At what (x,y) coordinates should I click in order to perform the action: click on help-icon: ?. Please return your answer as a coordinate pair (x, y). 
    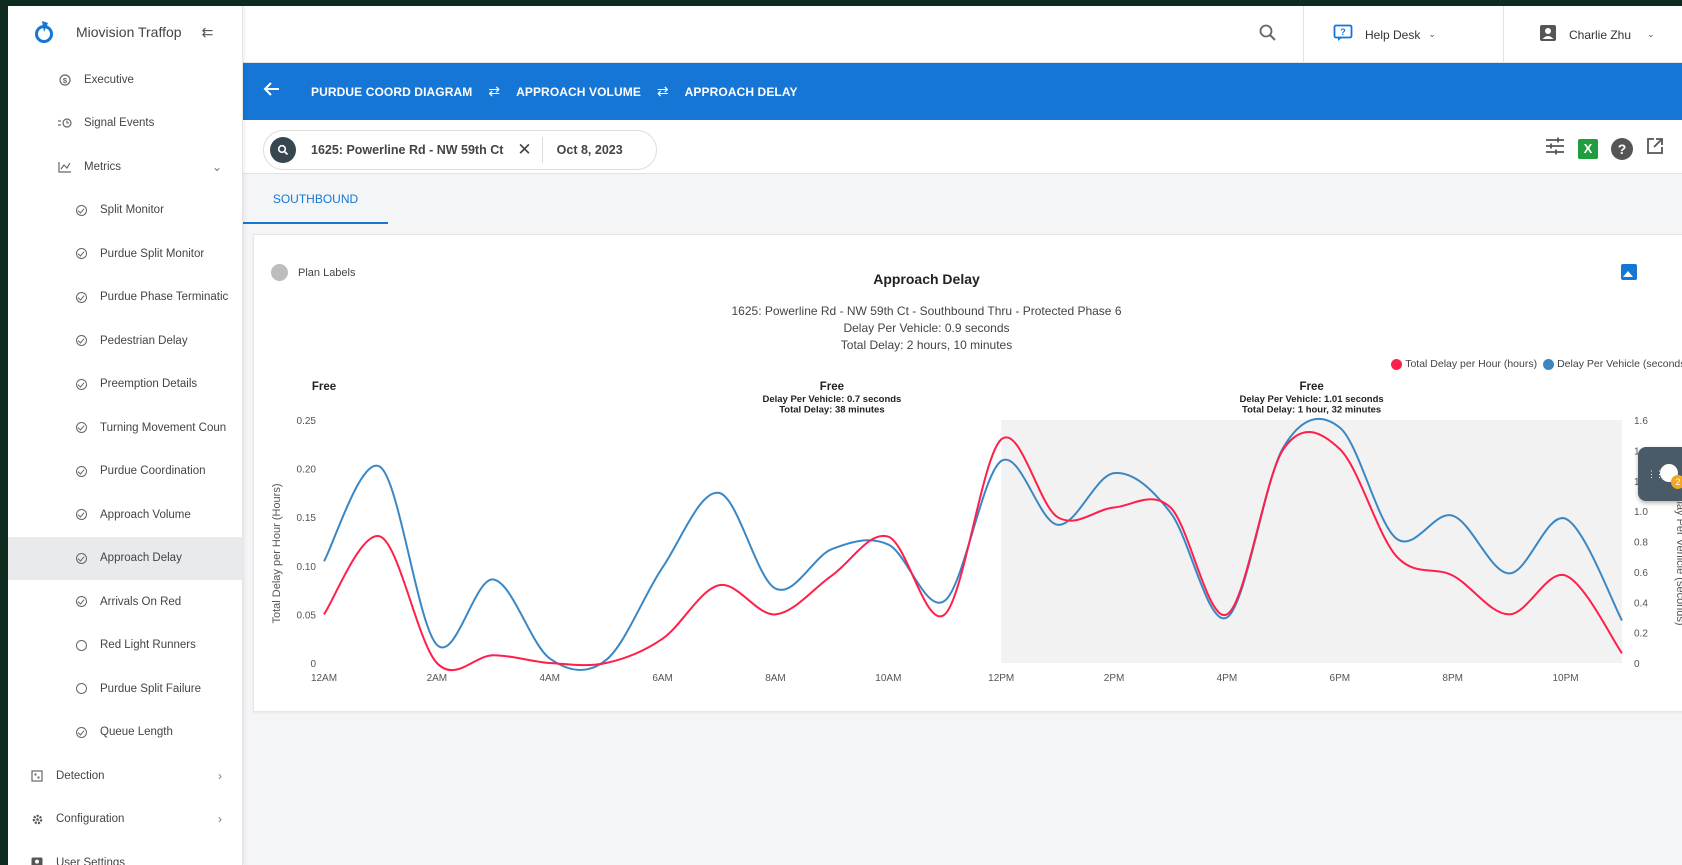
    Looking at the image, I should click on (1622, 148).